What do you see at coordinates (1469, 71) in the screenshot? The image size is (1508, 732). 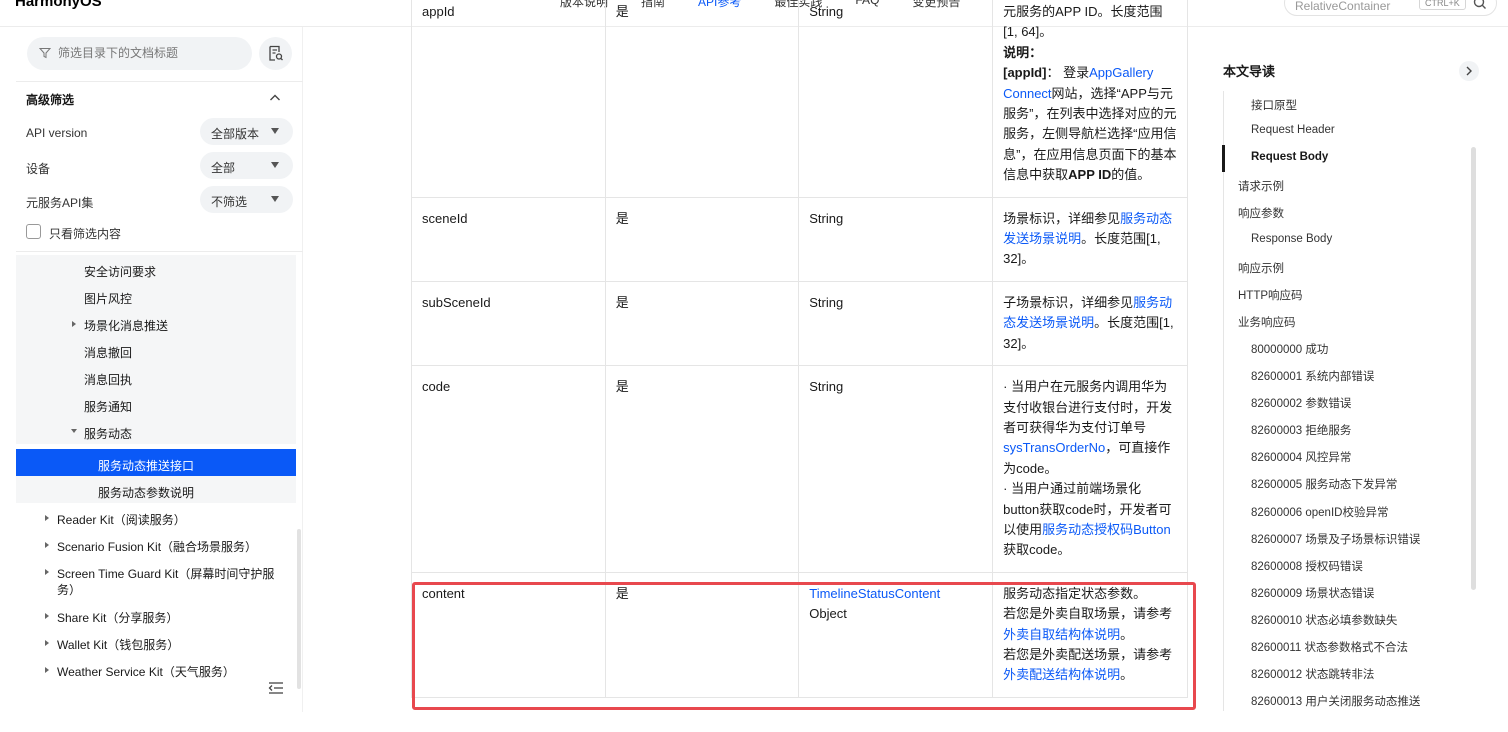 I see `toc-collapse-button` at bounding box center [1469, 71].